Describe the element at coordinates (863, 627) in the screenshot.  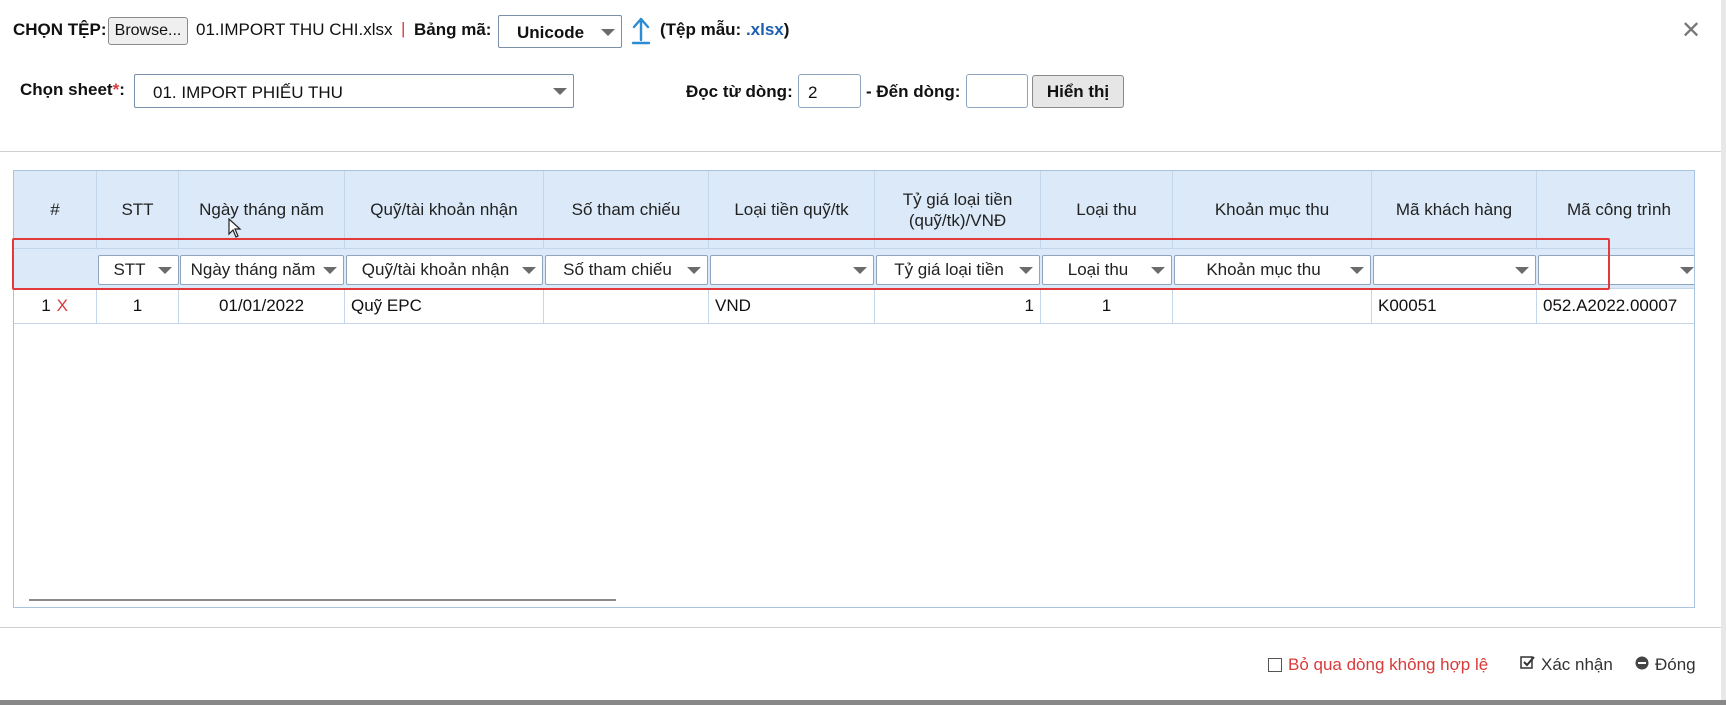
I see `footer-divider` at that location.